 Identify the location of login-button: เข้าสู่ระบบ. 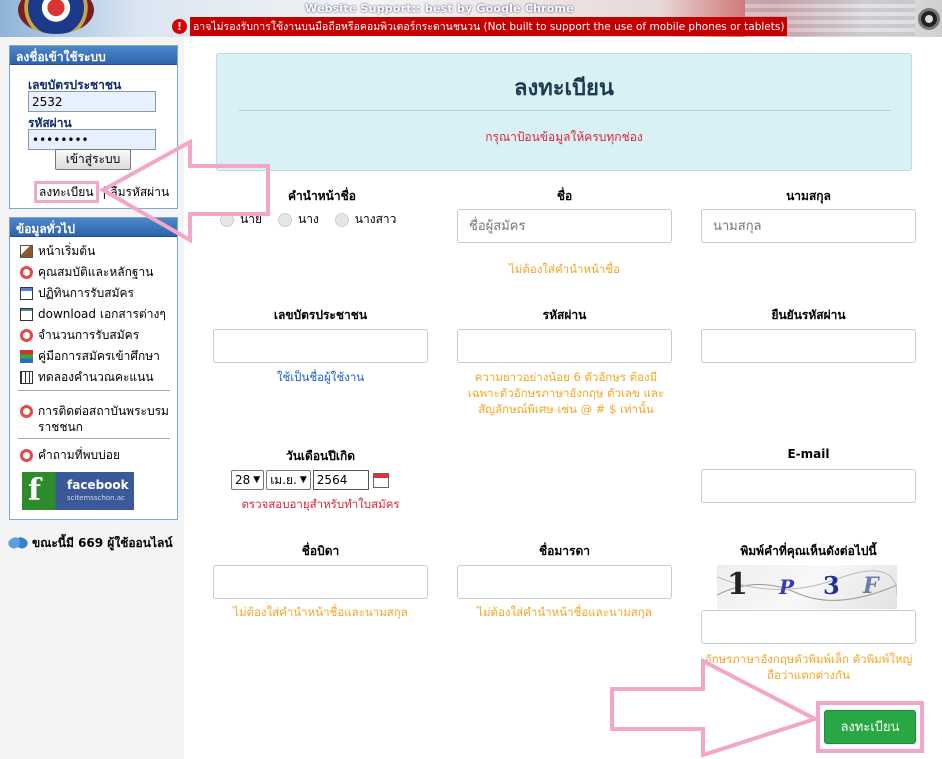
(93, 159).